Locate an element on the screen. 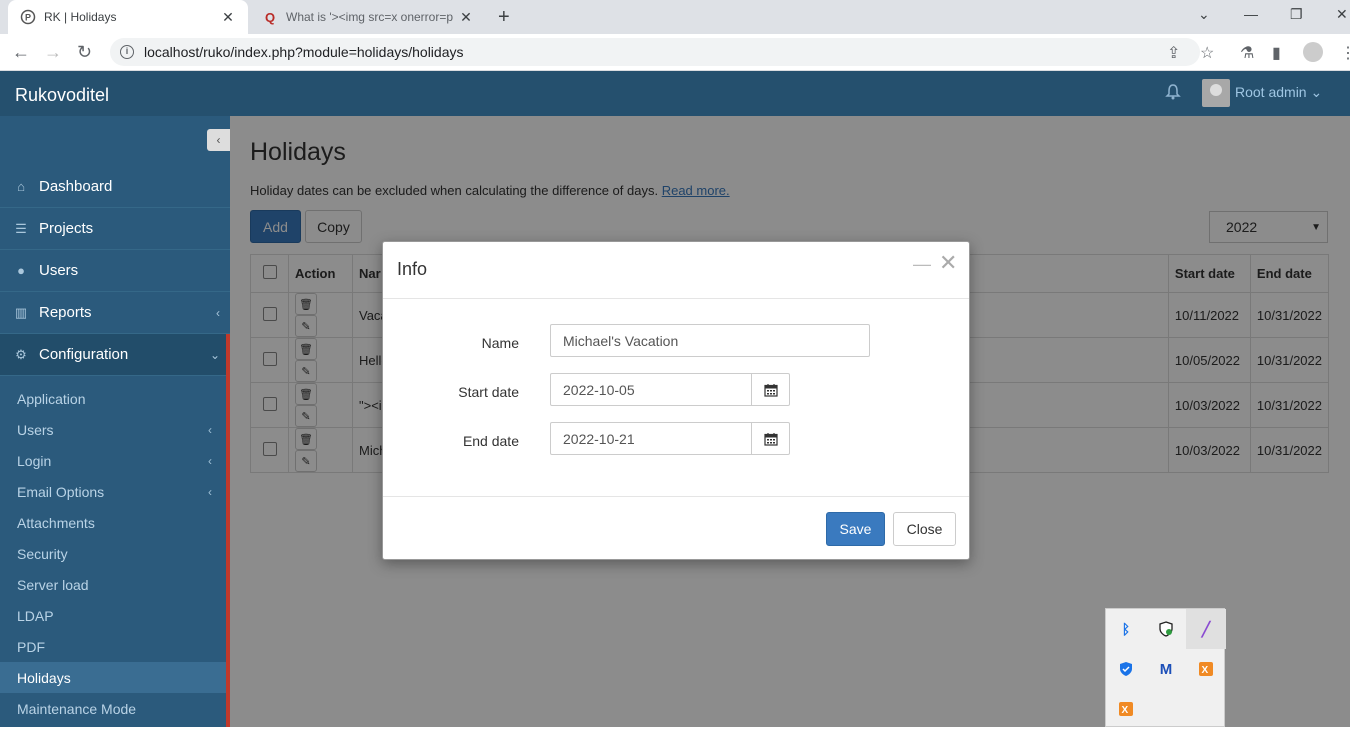  modal-header: Info — ✕ is located at coordinates (676, 270).